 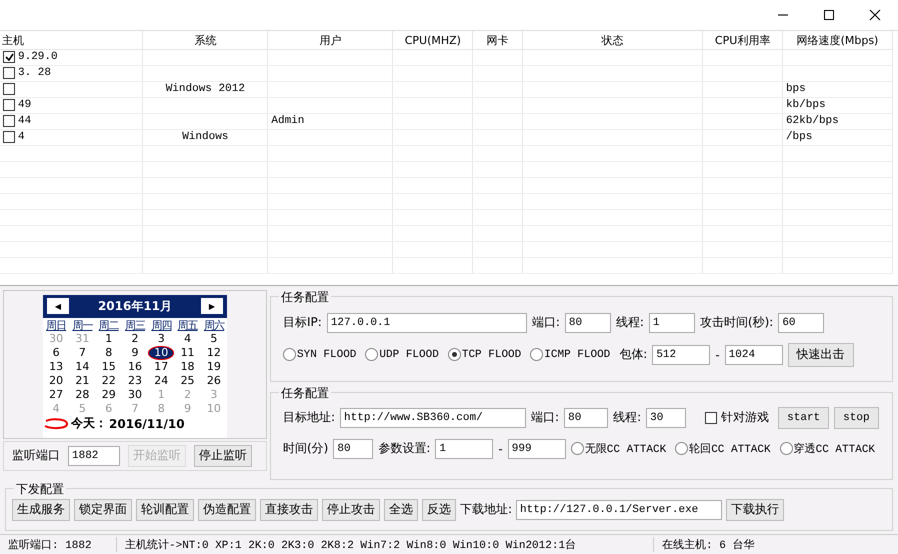 I want to click on calendar-day: 13, so click(x=56, y=367).